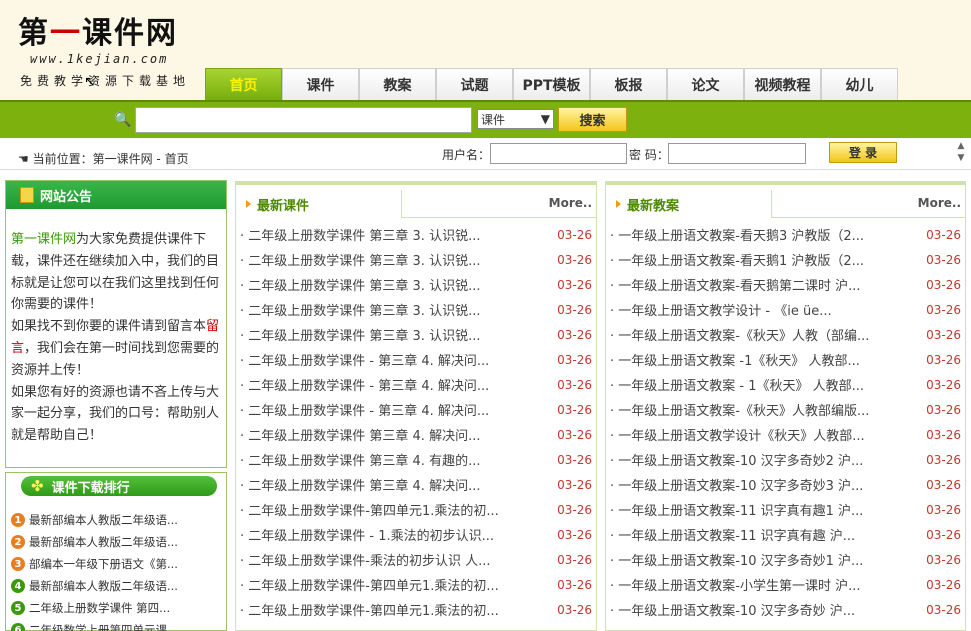 Image resolution: width=971 pixels, height=631 pixels. I want to click on list-item: · 一年级上册语文教案-看天鹅1 沪教版（2... 03-26, so click(785, 259).